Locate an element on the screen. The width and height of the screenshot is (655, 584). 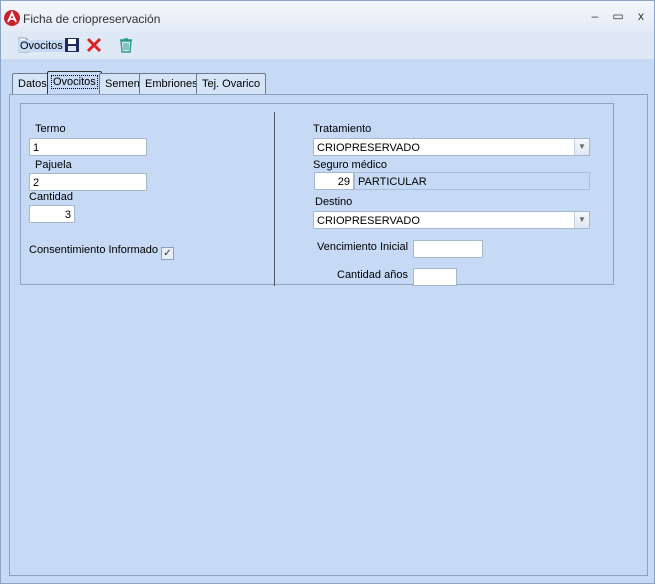
trash-icon is located at coordinates (126, 45).